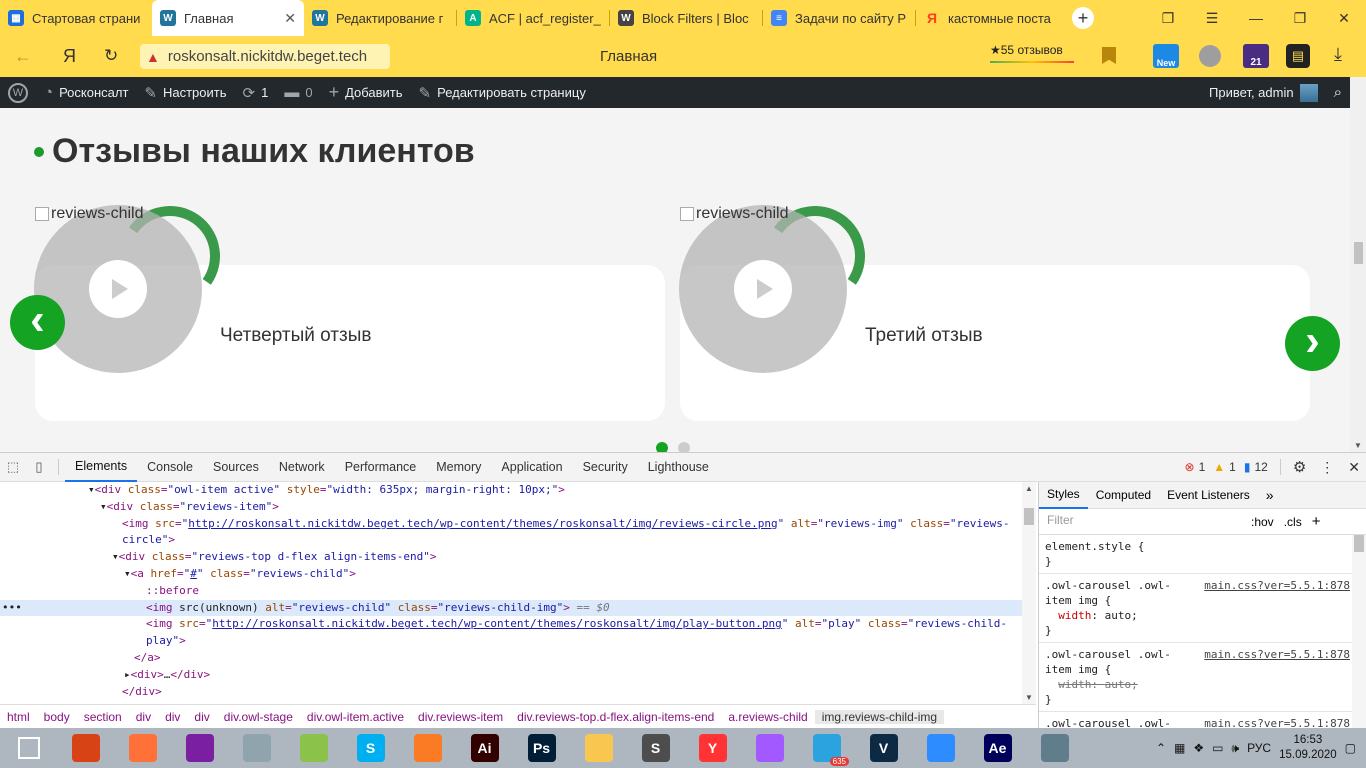 This screenshot has height=768, width=1366. I want to click on paint-taskbar-button, so click(256, 748).